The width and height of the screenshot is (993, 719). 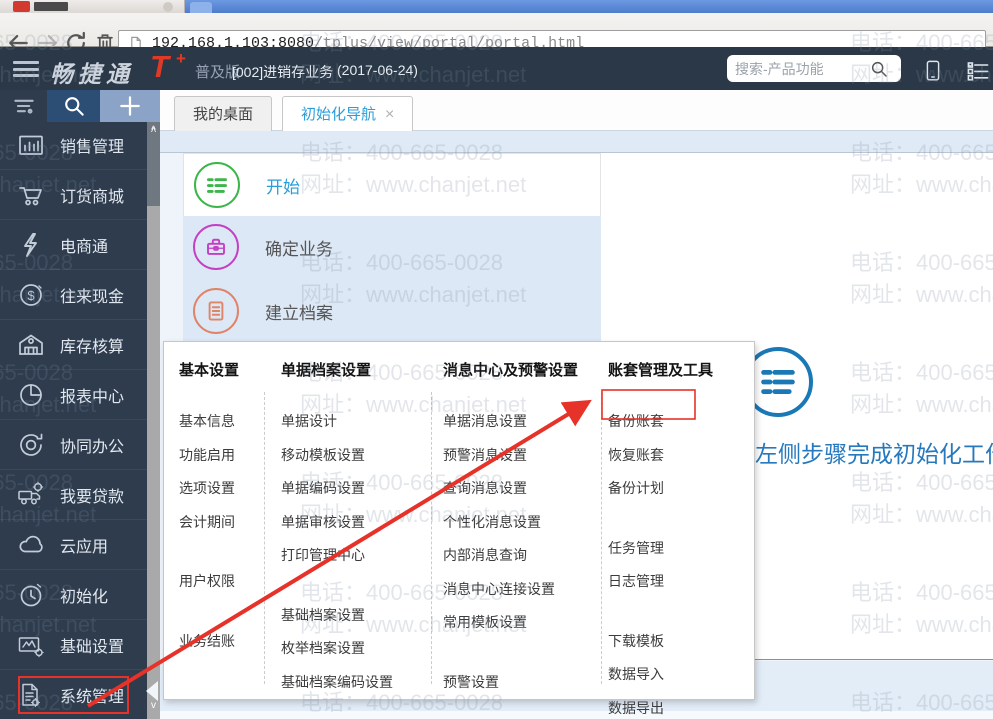 What do you see at coordinates (337, 523) in the screenshot?
I see `menu-item: 单据审核设置` at bounding box center [337, 523].